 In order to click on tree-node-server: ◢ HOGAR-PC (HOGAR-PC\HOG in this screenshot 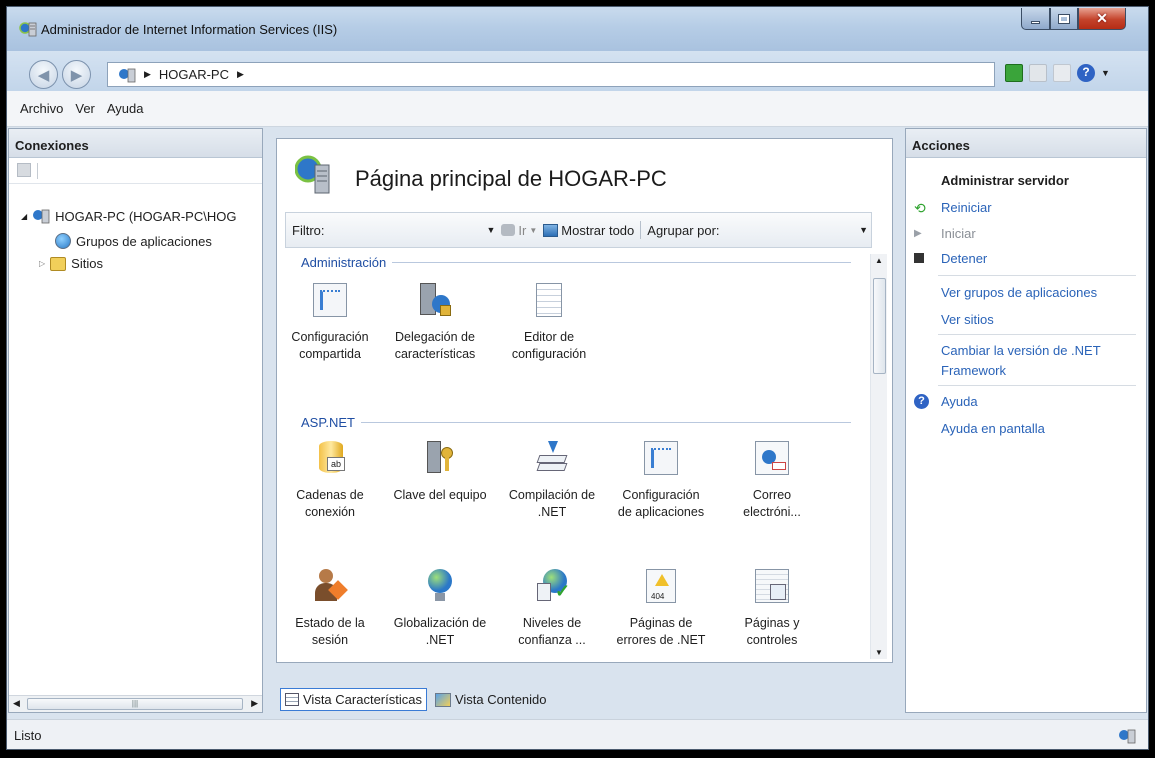, I will do `click(128, 216)`.